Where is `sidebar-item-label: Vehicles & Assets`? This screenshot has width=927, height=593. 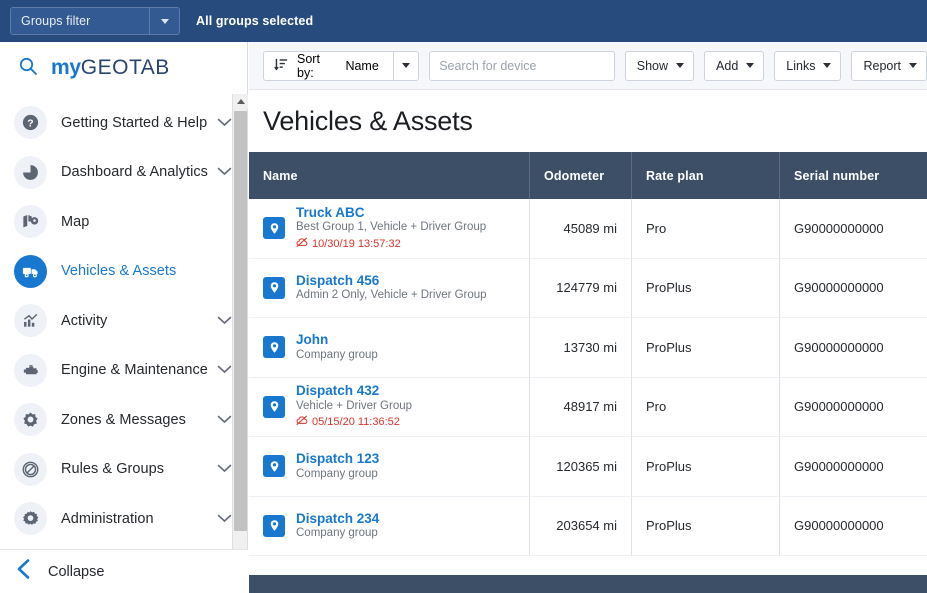
sidebar-item-label: Vehicles & Assets is located at coordinates (119, 271).